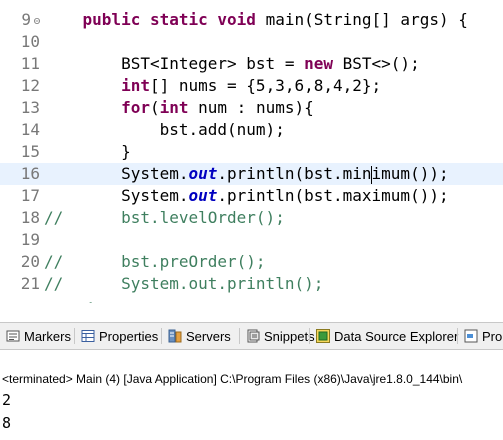  I want to click on code-text: bst.add(num);, so click(164, 129).